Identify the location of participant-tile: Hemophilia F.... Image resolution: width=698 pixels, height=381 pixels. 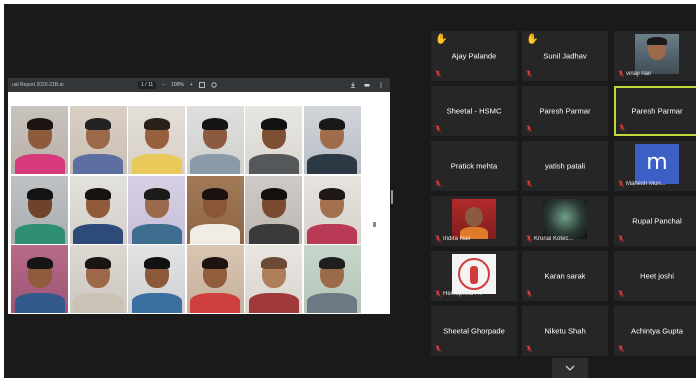
(474, 276).